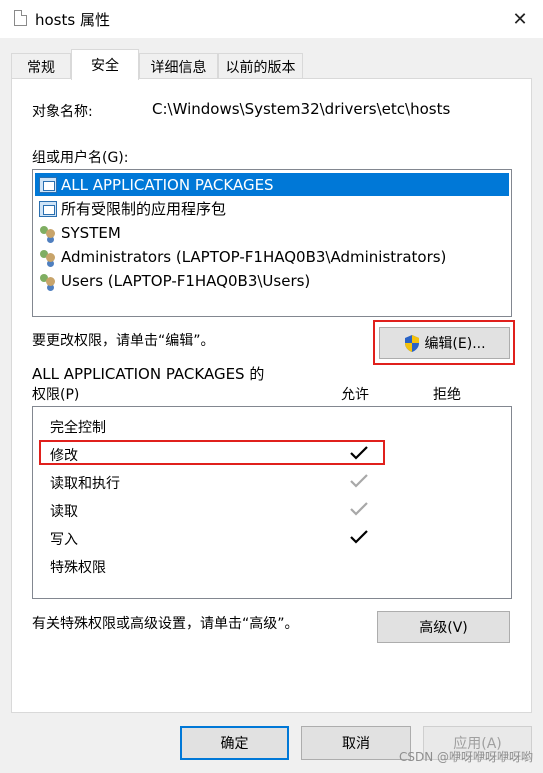 The image size is (543, 773). What do you see at coordinates (123, 341) in the screenshot?
I see `edit-hint: 要更改权限，请单击“编辑”。` at bounding box center [123, 341].